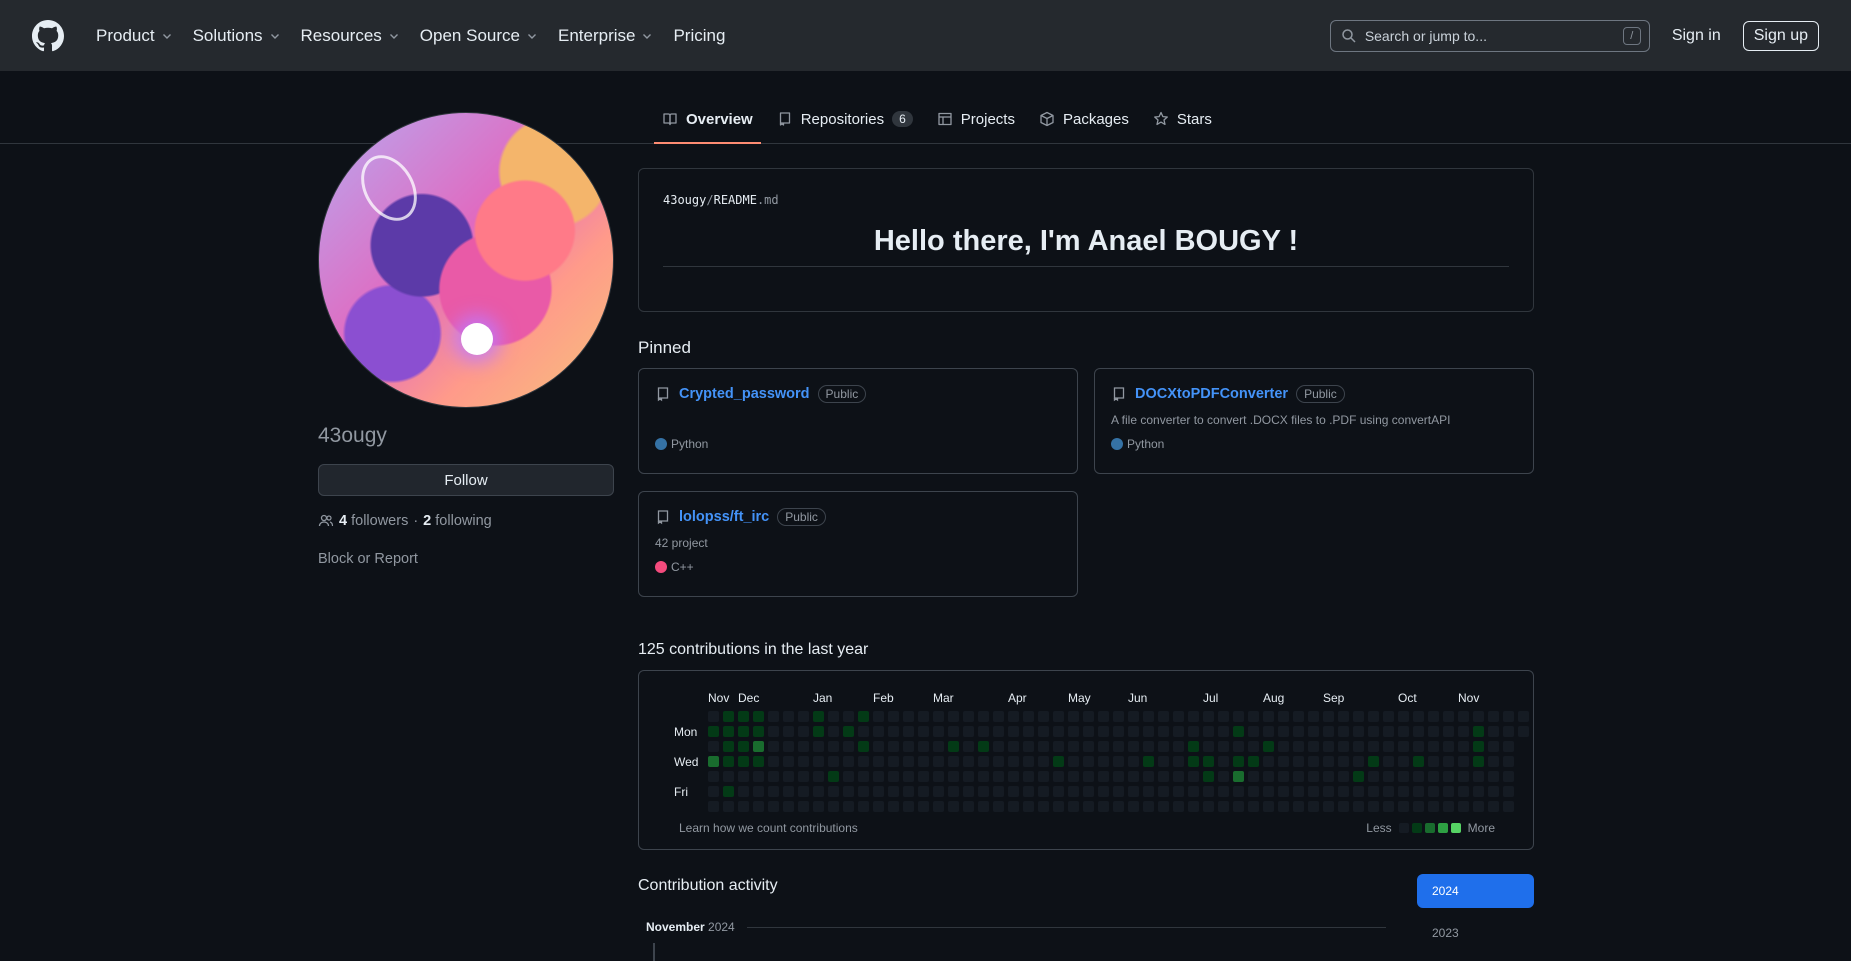 The width and height of the screenshot is (1851, 961). I want to click on nav-enterprise: Enterprise, so click(605, 36).